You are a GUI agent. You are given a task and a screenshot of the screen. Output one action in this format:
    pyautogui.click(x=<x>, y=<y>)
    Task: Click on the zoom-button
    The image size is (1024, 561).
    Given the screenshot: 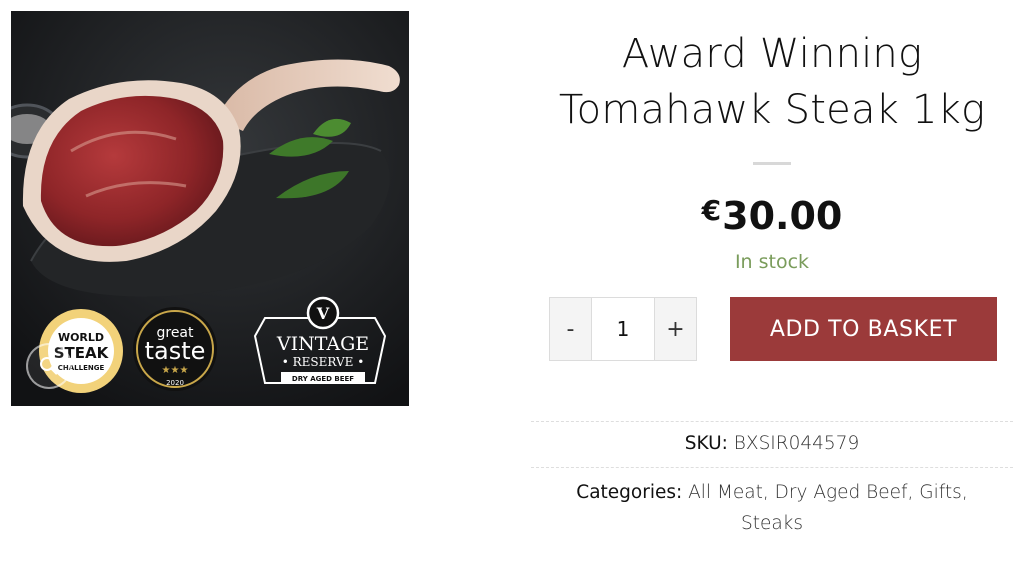 What is the action you would take?
    pyautogui.click(x=49, y=366)
    